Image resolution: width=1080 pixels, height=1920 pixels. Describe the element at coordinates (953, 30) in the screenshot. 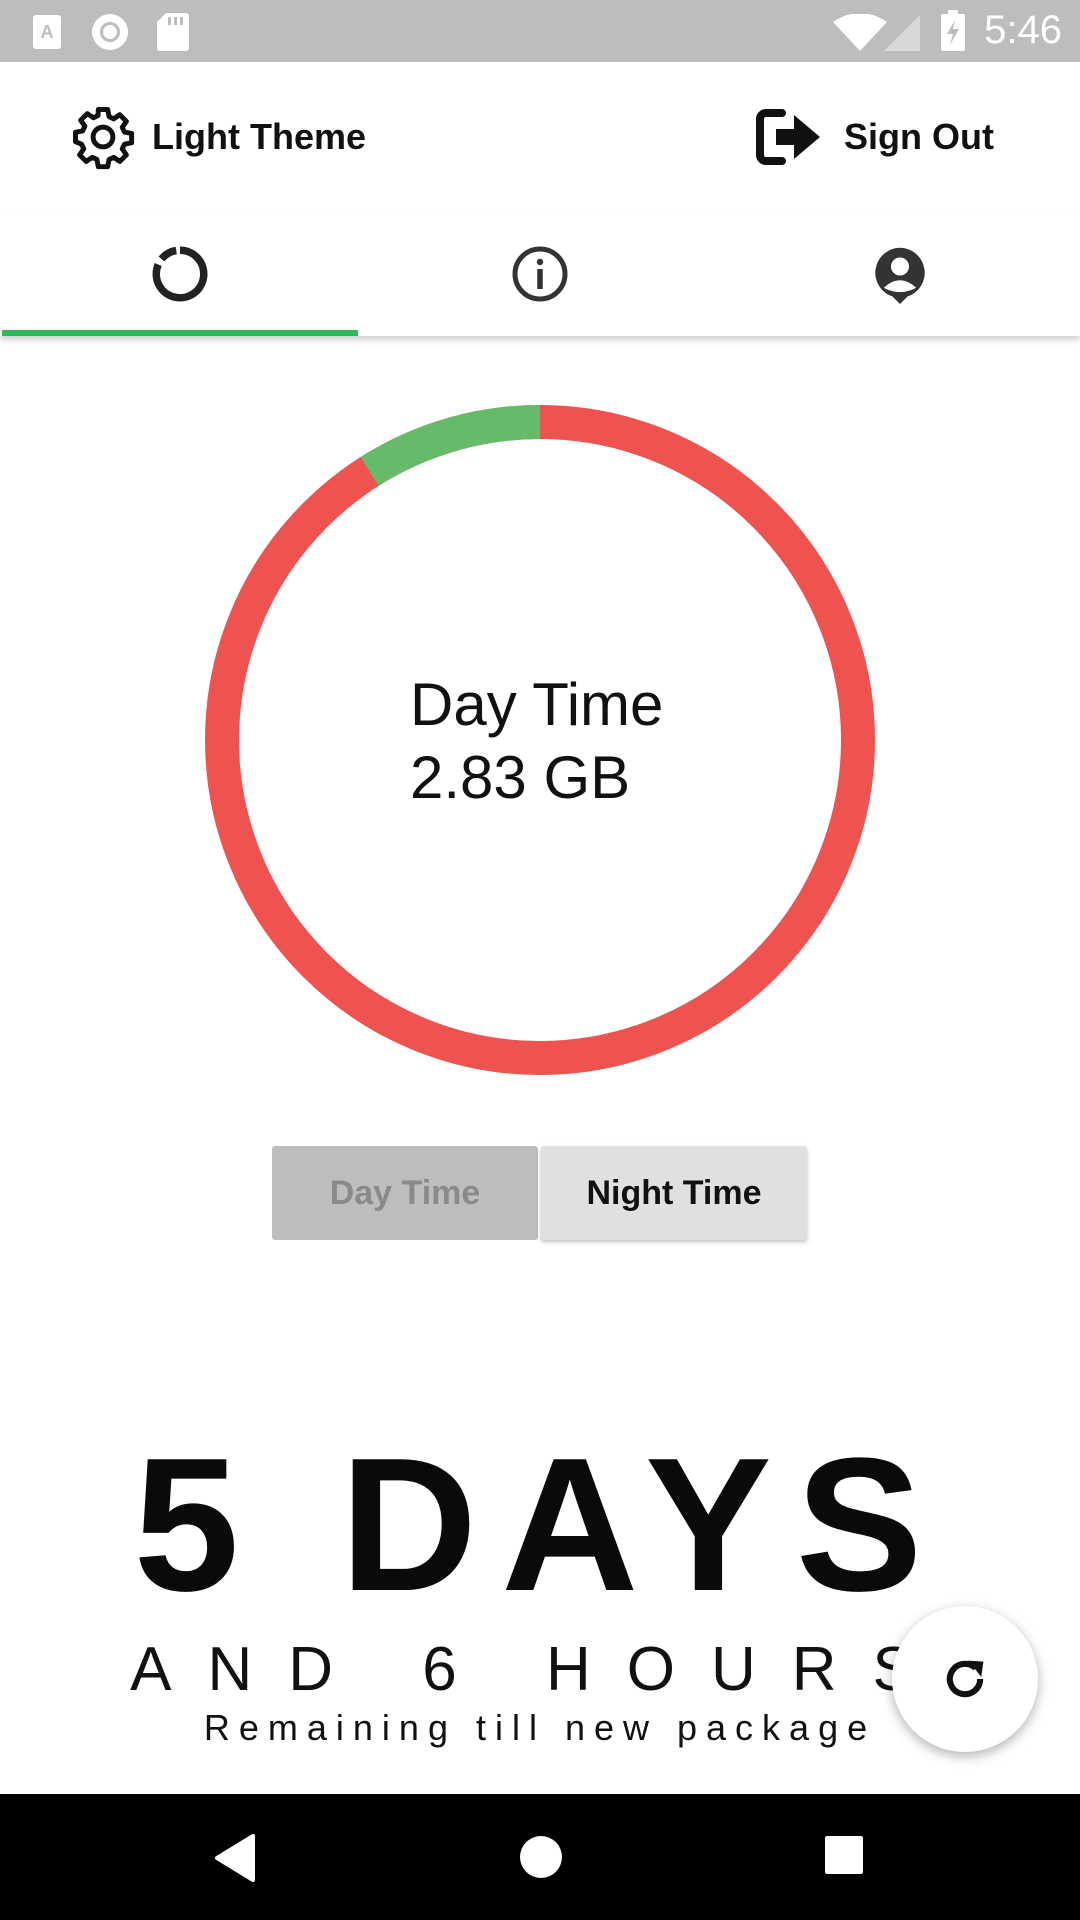

I see `battery-charging-icon` at that location.